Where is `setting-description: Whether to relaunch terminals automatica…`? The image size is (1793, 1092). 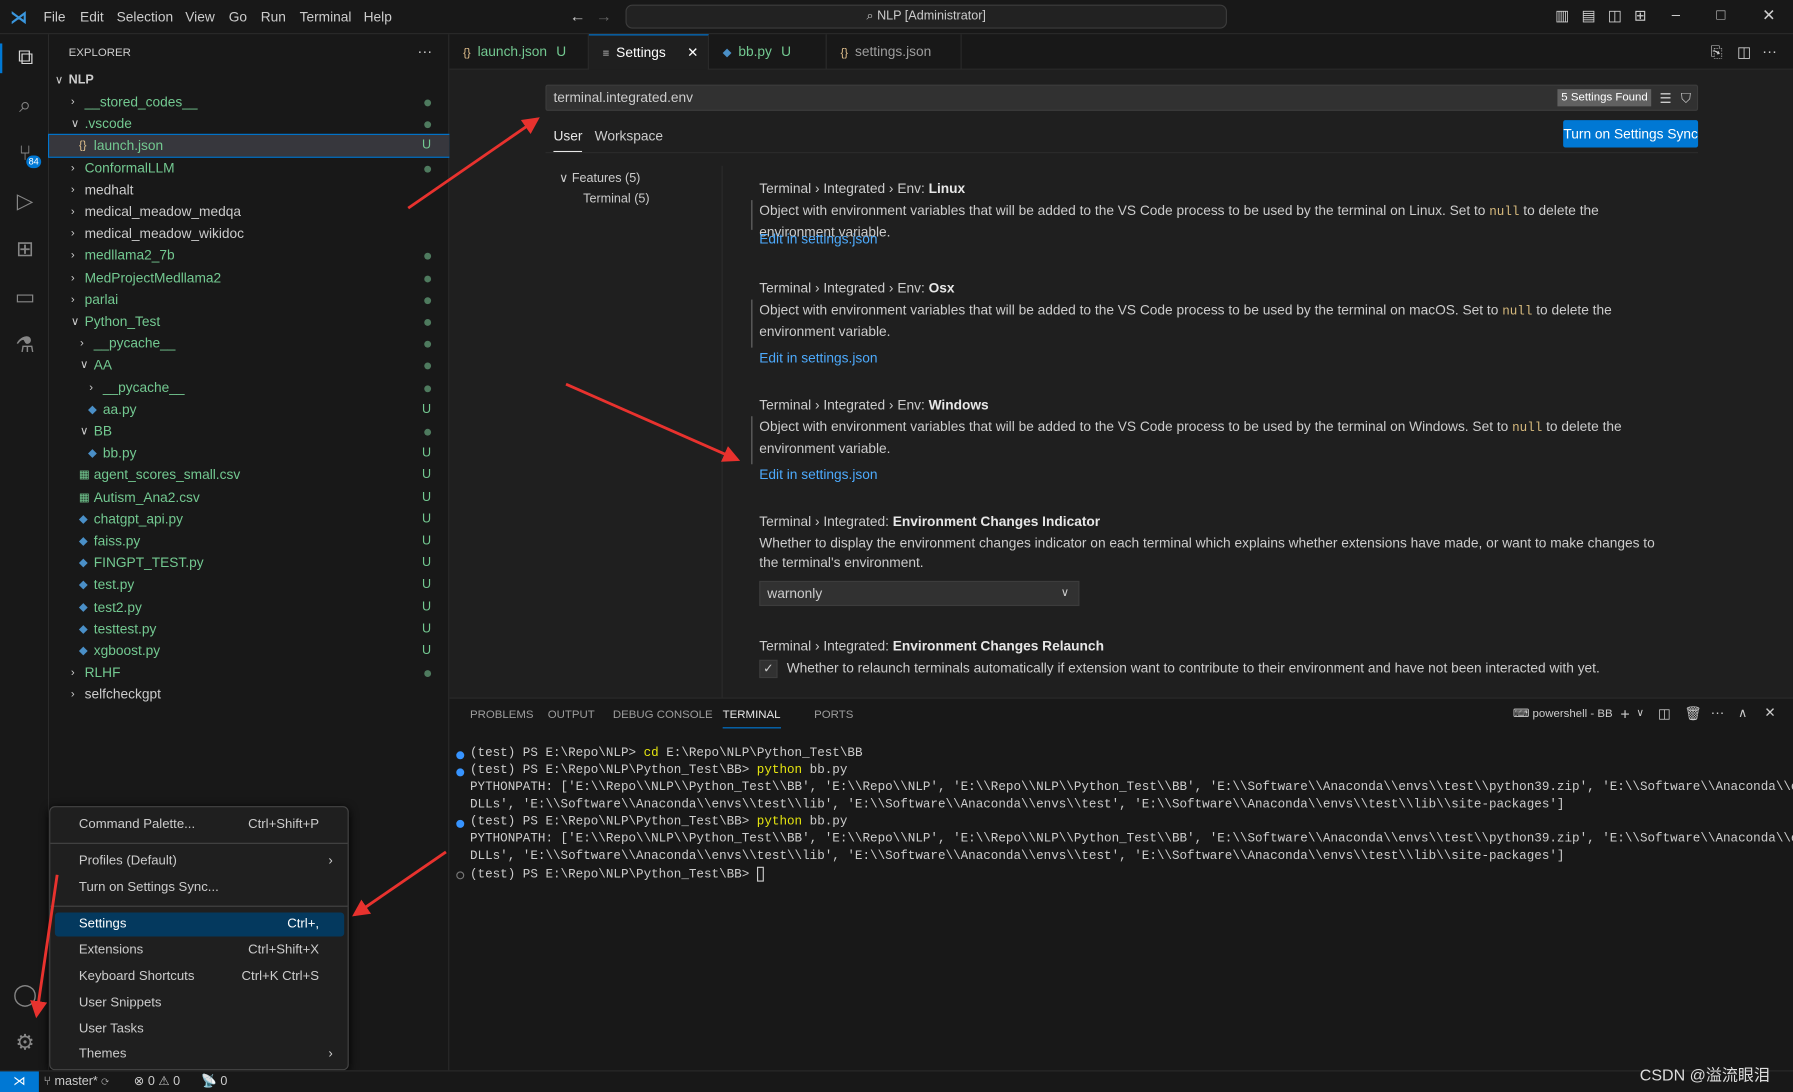 setting-description: Whether to relaunch terminals automatica… is located at coordinates (1244, 668).